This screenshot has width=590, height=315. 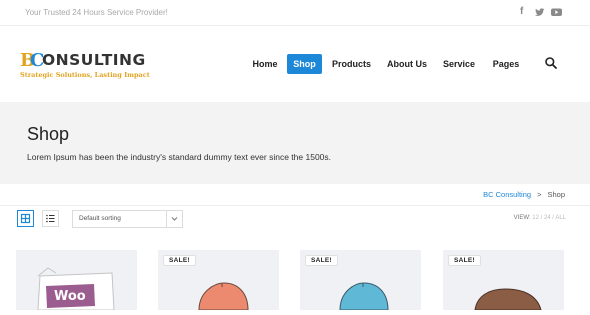 I want to click on breadcrumb: BC Consulting > Shop, so click(x=524, y=194).